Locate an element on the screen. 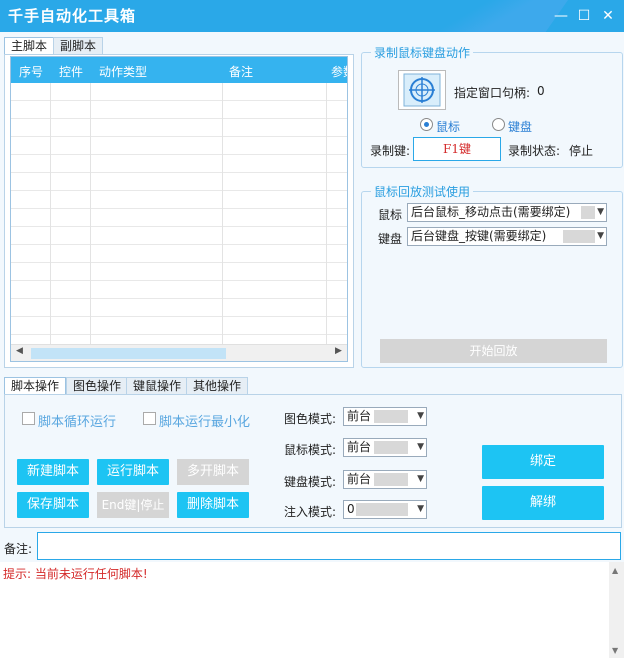 This screenshot has width=624, height=658. unbind-button: 解绑 is located at coordinates (543, 503).